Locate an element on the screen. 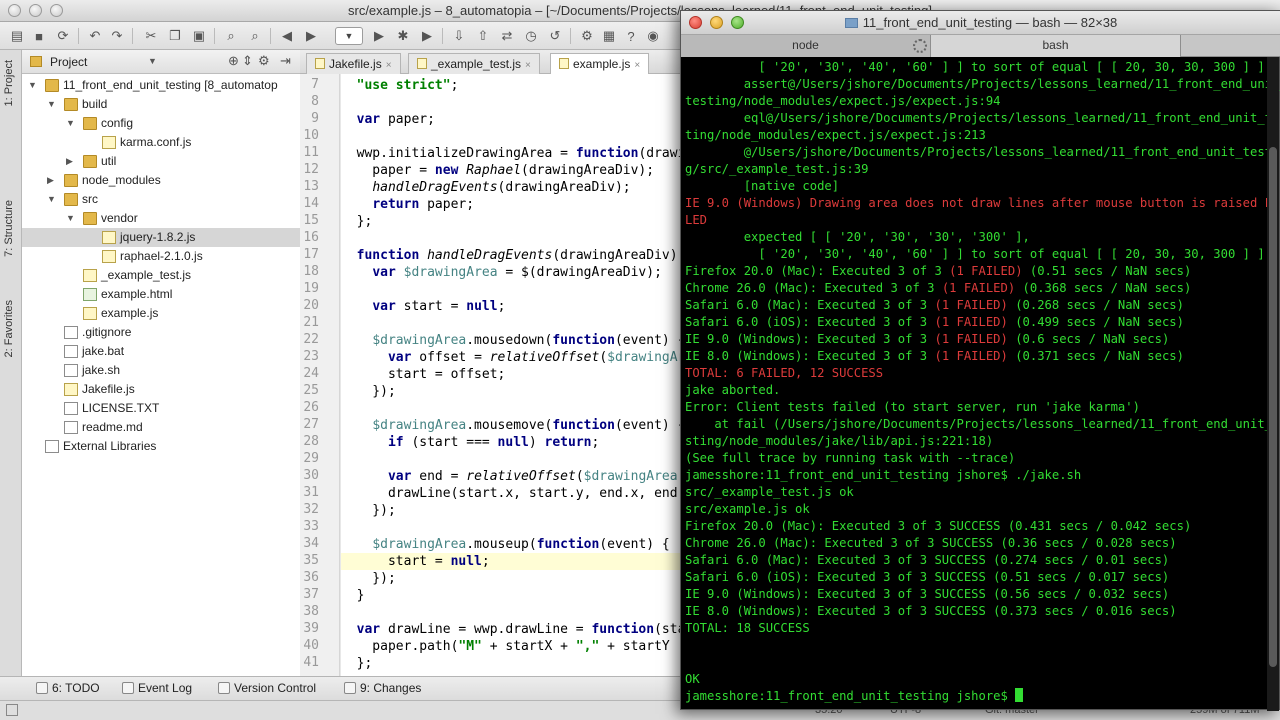 This screenshot has height=720, width=1280. chevron-right-icon: ▶ is located at coordinates (50, 180).